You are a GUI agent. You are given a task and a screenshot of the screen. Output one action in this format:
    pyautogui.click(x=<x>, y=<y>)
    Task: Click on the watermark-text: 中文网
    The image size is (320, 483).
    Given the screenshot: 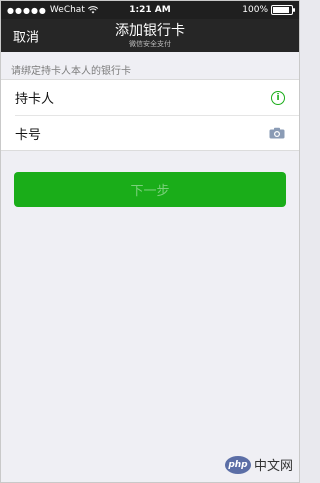 What is the action you would take?
    pyautogui.click(x=273, y=466)
    